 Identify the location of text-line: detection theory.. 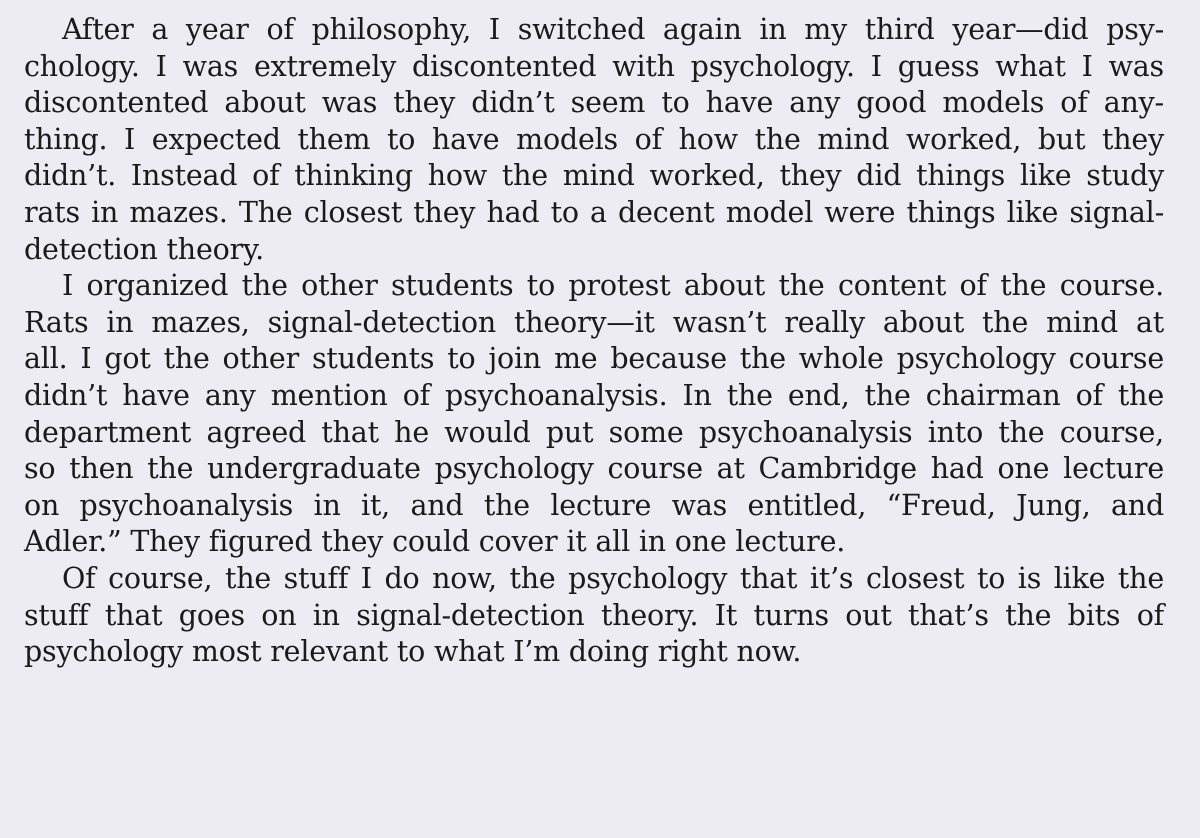
(144, 249).